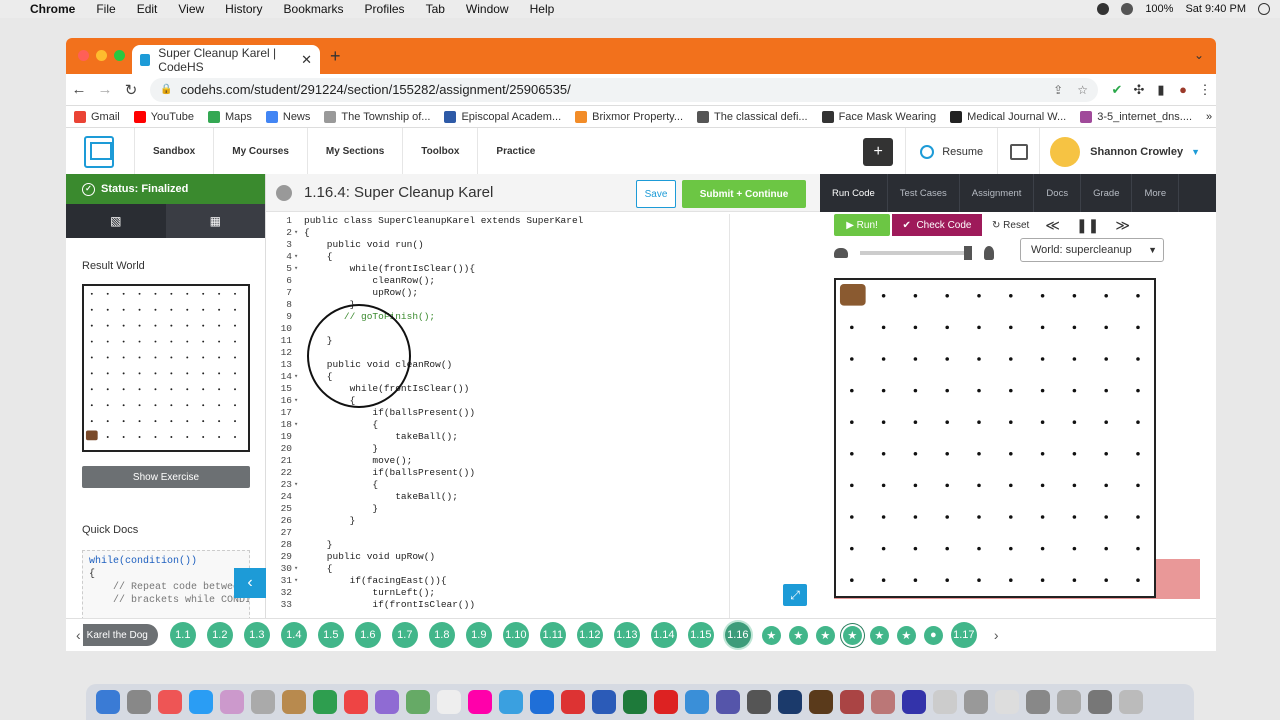 The width and height of the screenshot is (1280, 720). I want to click on lesson-circle: 1.7, so click(404, 635).